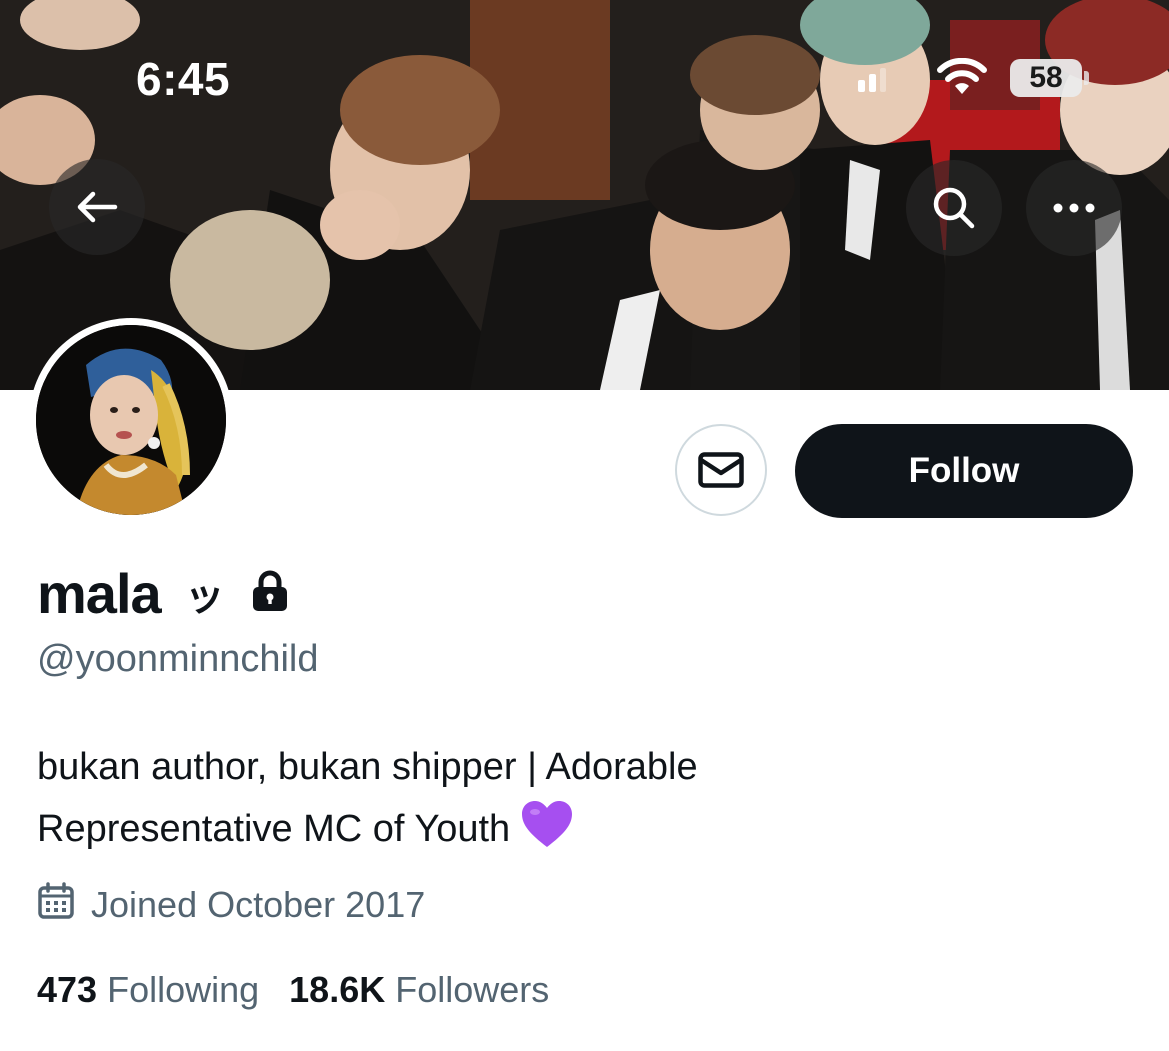  I want to click on bio-line-2: Representative MC of Youth, so click(274, 829).